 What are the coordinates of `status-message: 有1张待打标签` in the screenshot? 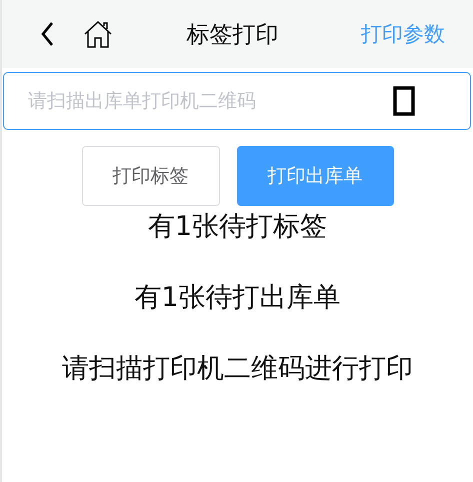 It's located at (238, 227).